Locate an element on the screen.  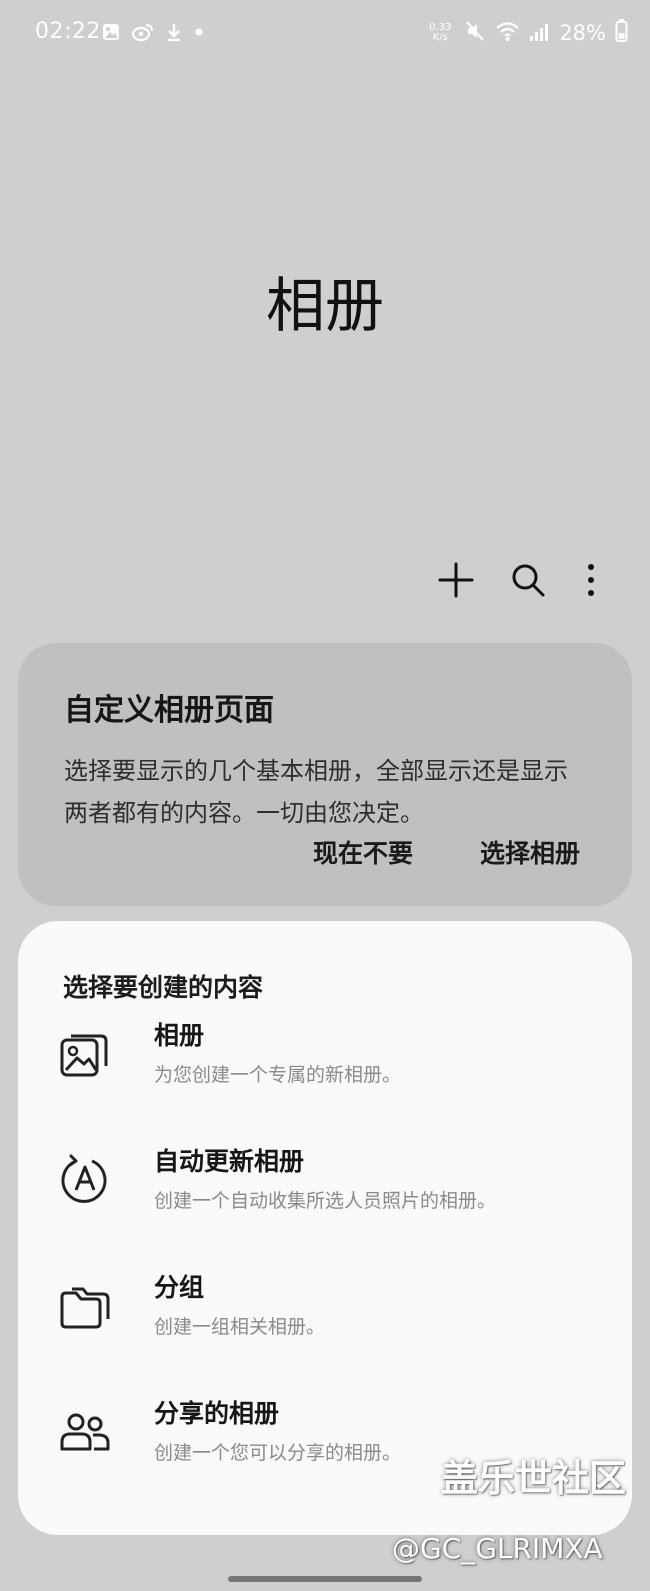
folder-group-icon is located at coordinates (85, 1306).